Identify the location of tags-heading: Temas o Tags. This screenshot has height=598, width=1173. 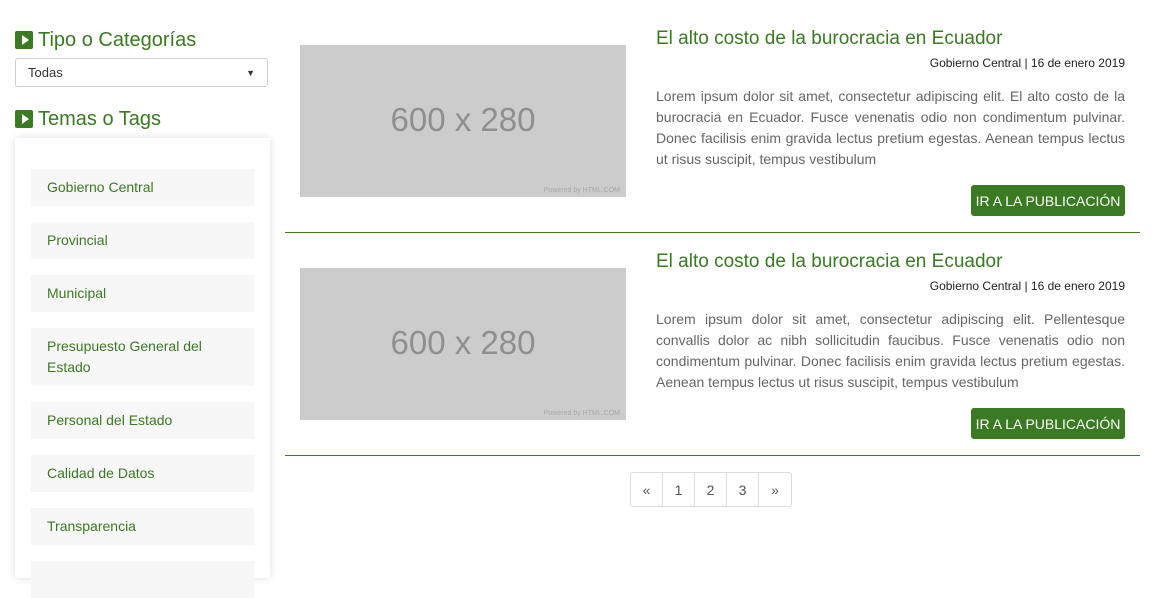
(88, 119).